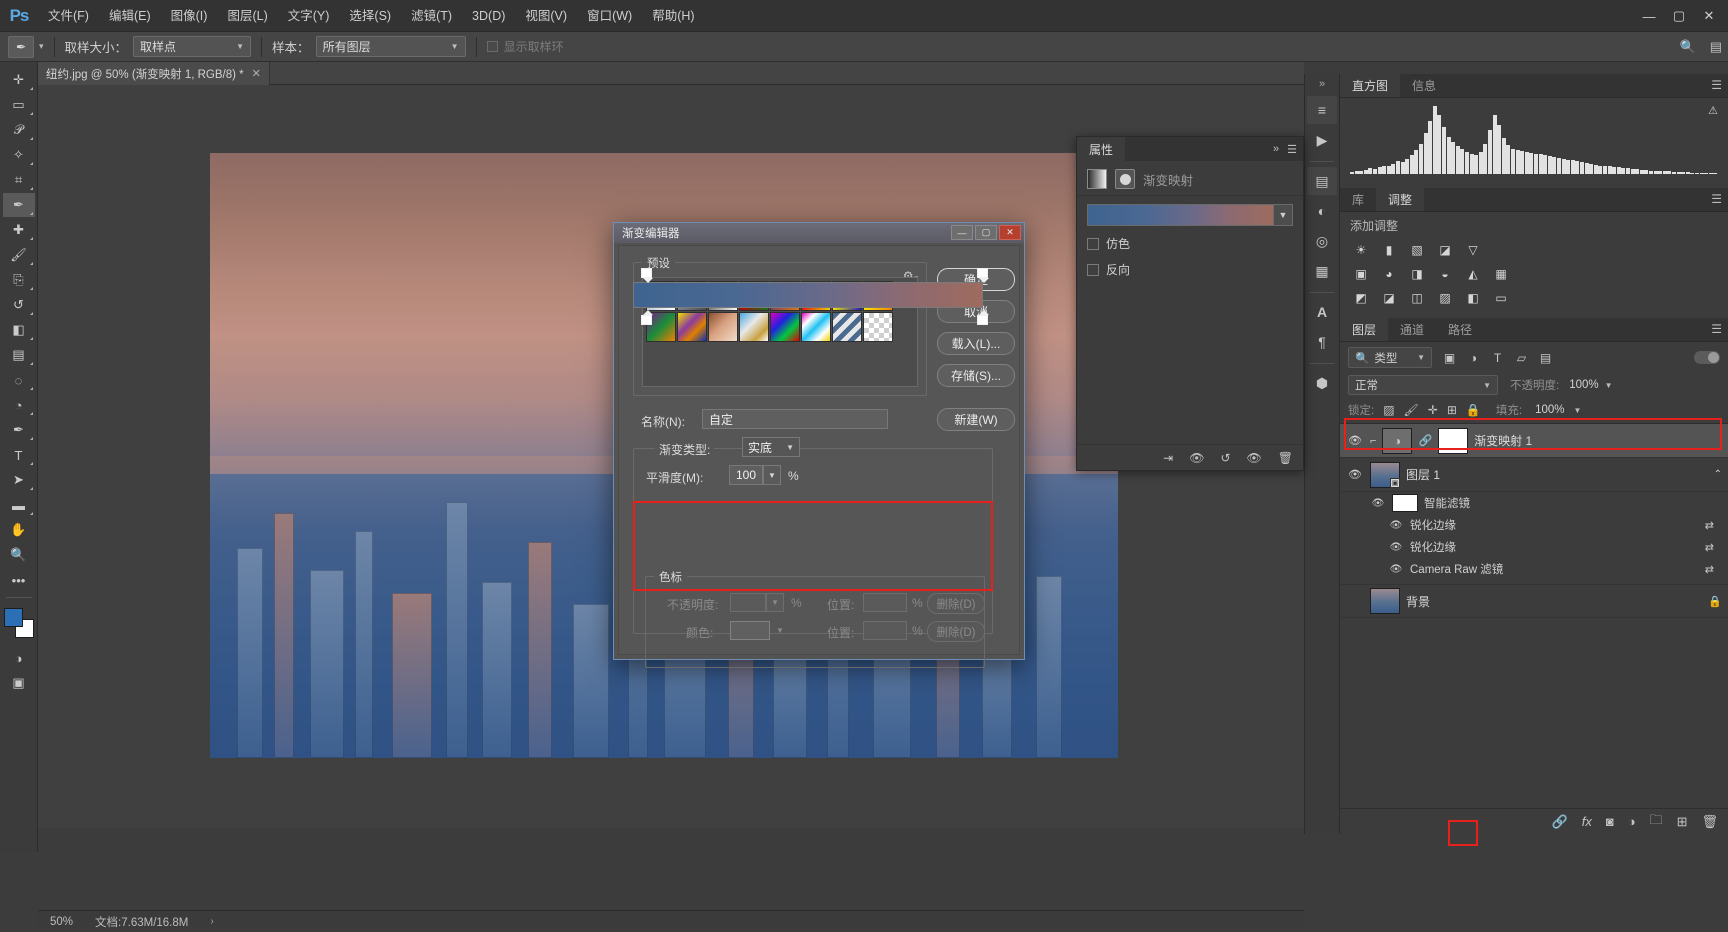  I want to click on chevron-double-right-icon: », so click(1276, 149).